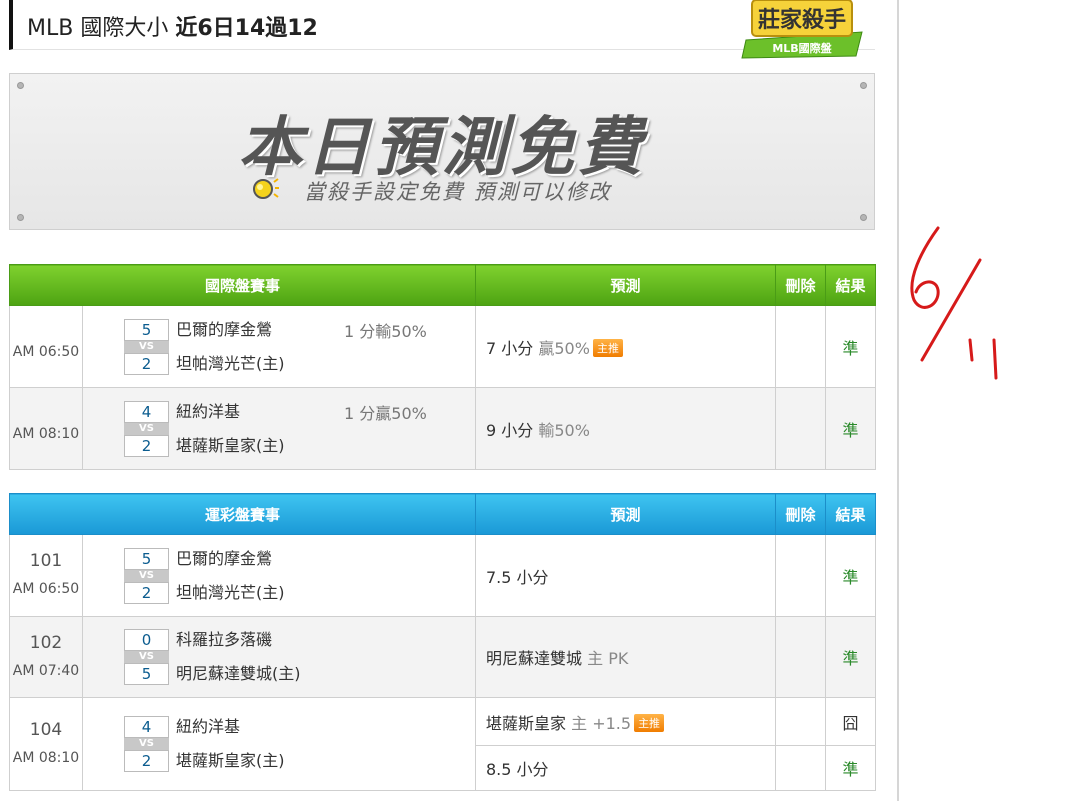  I want to click on prediction-cell: 9 小分 輸50%, so click(625, 428).